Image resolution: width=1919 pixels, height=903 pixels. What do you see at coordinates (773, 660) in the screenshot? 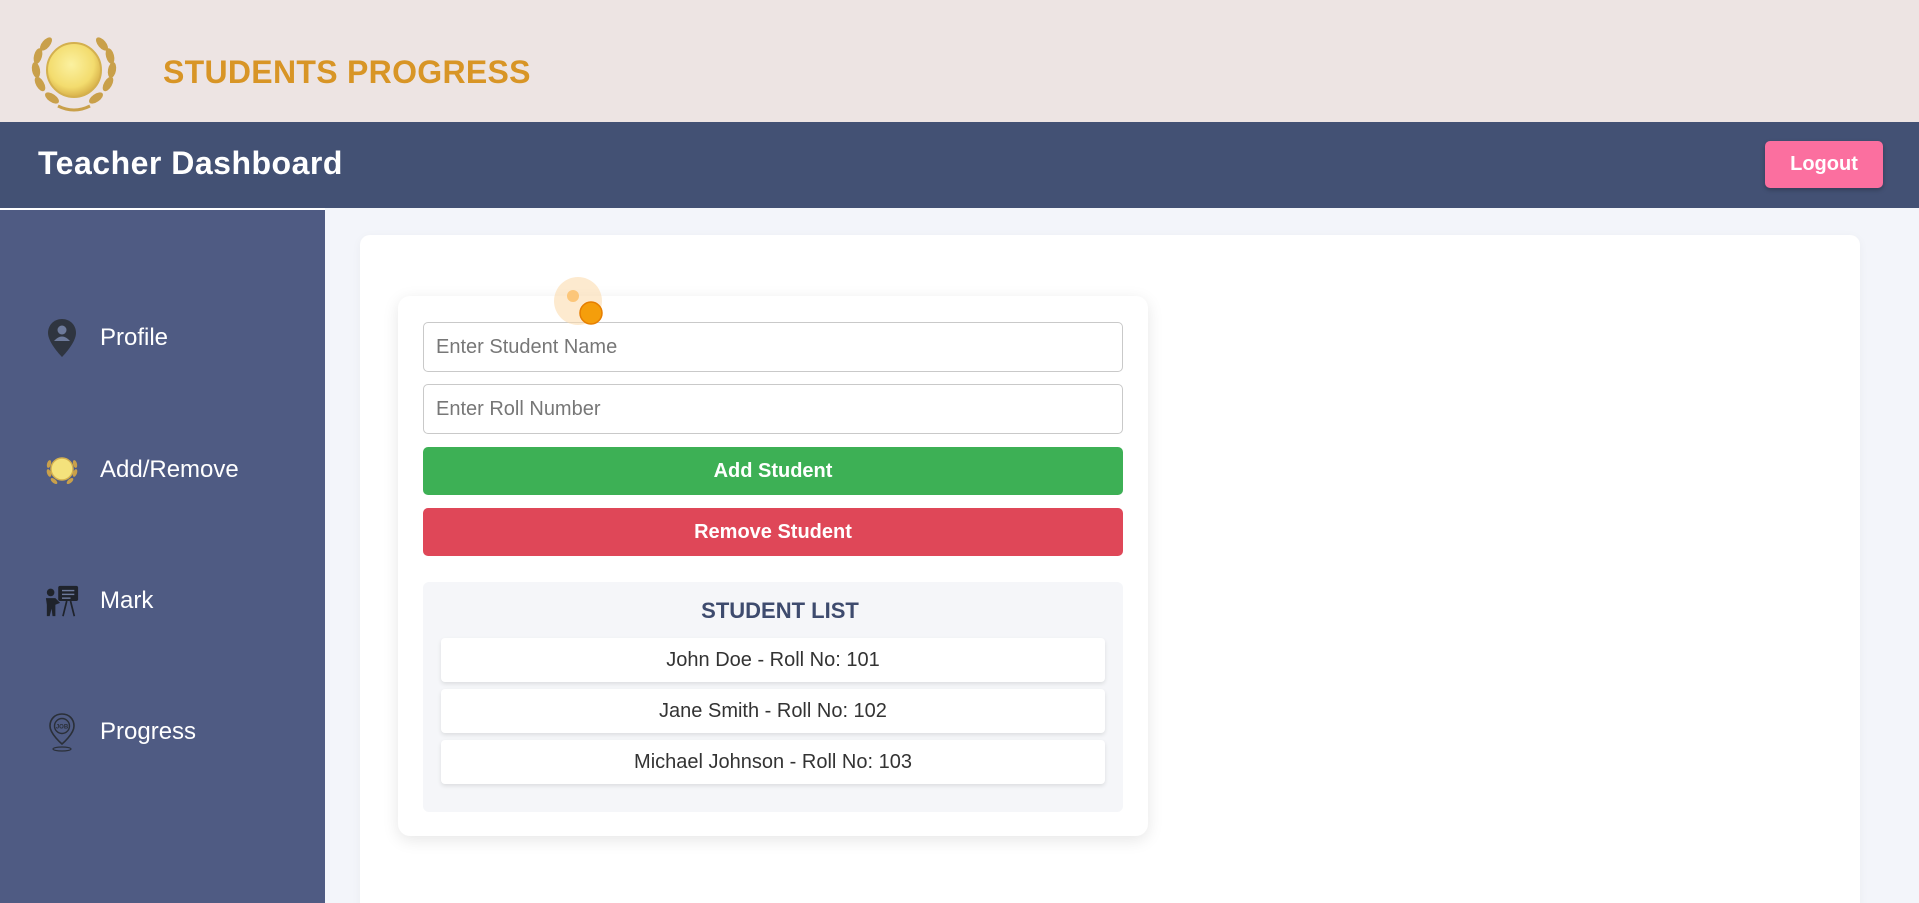
I see `list-item: John Doe - Roll No: 101` at bounding box center [773, 660].